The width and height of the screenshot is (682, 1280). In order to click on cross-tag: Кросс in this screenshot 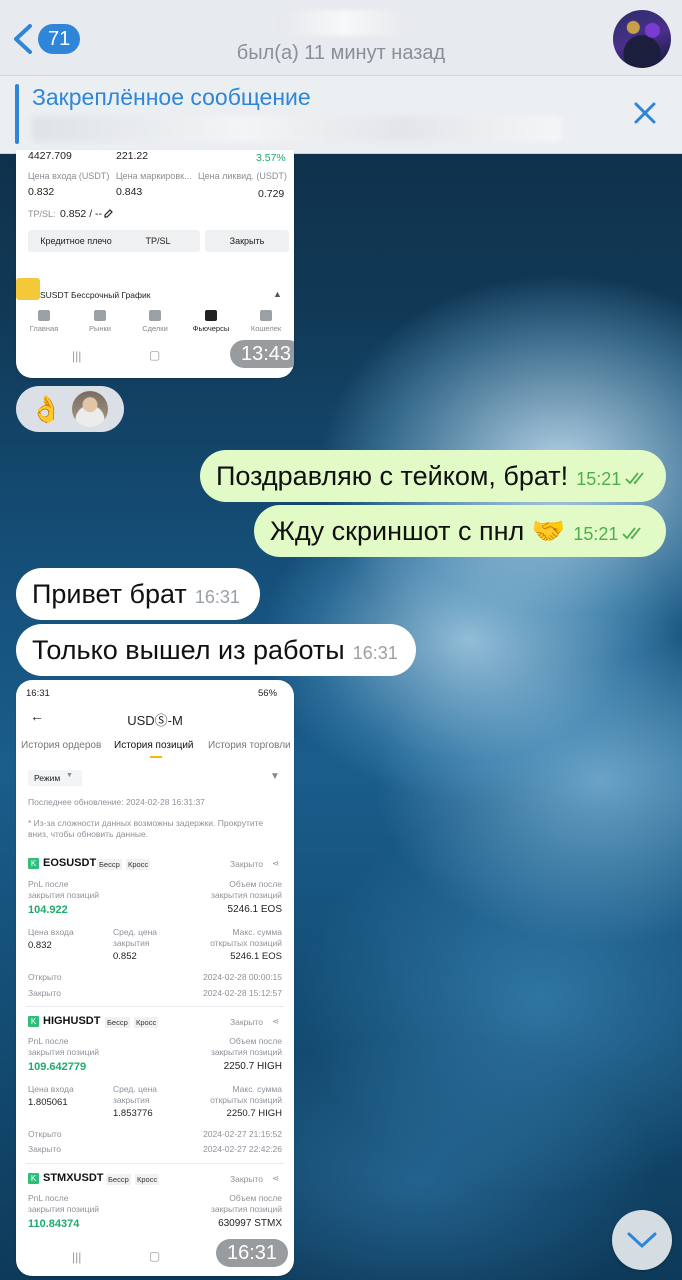, I will do `click(138, 864)`.